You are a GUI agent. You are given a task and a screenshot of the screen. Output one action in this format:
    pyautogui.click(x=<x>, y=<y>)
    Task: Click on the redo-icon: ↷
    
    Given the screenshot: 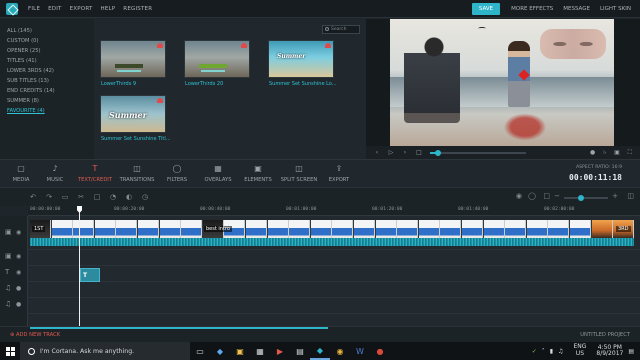 What is the action you would take?
    pyautogui.click(x=49, y=197)
    